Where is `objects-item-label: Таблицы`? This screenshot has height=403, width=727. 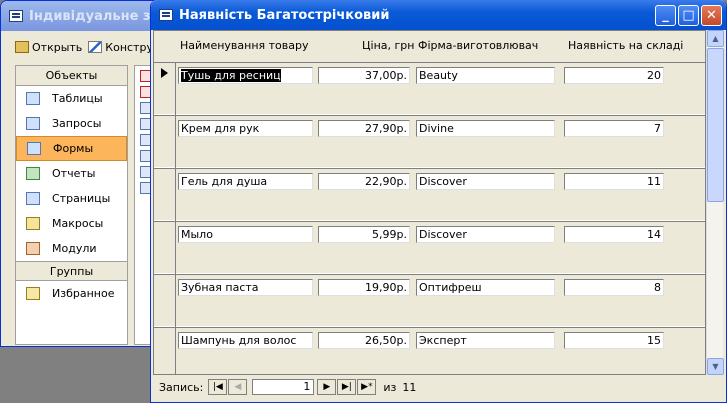
objects-item-label: Таблицы is located at coordinates (77, 98).